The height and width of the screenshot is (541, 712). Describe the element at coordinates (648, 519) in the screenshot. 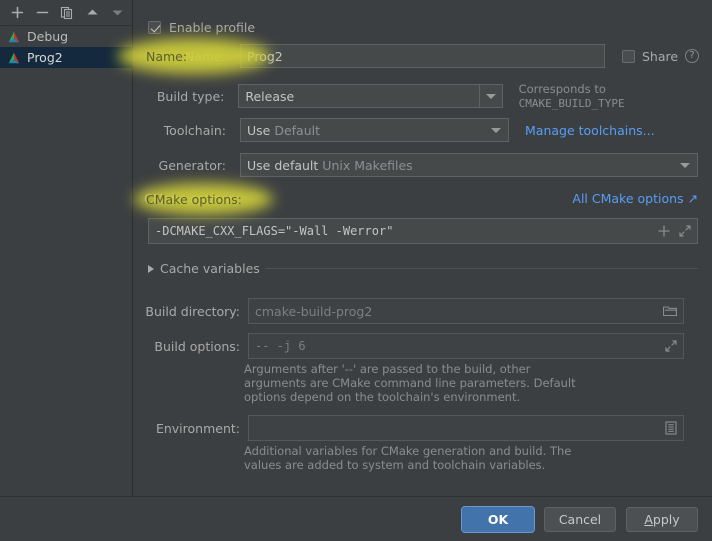

I see `apply-button-mnemonic: A` at that location.